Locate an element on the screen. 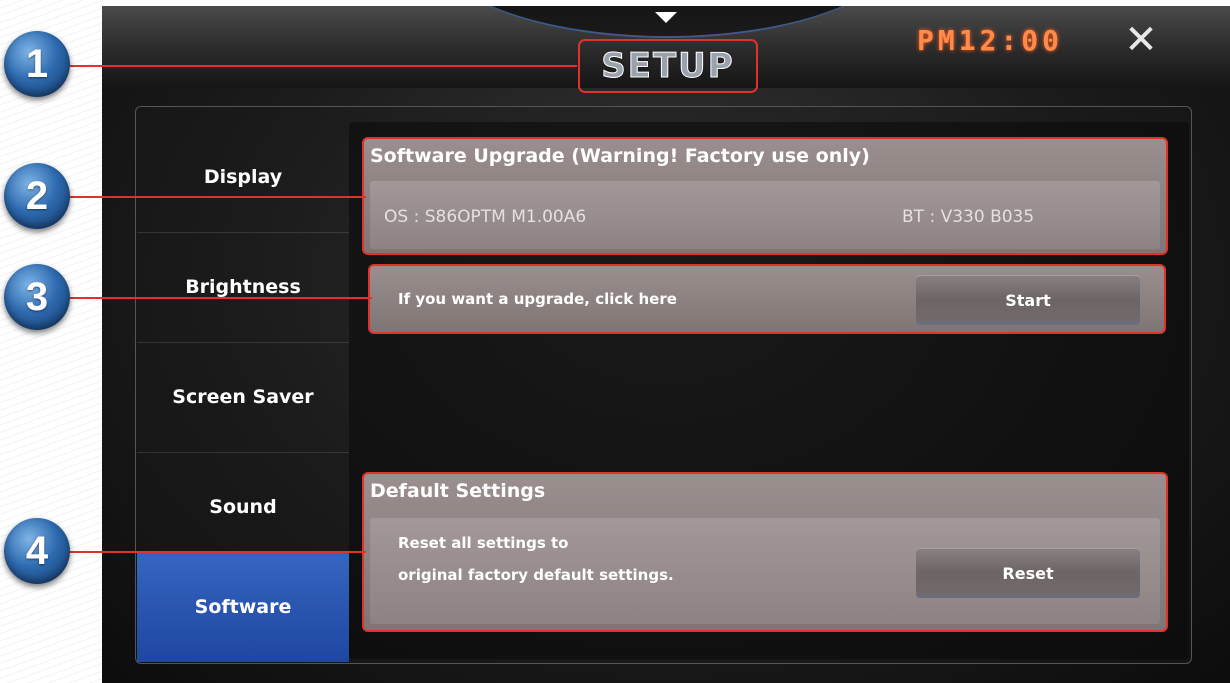  clock: PM12:00 is located at coordinates (990, 40).